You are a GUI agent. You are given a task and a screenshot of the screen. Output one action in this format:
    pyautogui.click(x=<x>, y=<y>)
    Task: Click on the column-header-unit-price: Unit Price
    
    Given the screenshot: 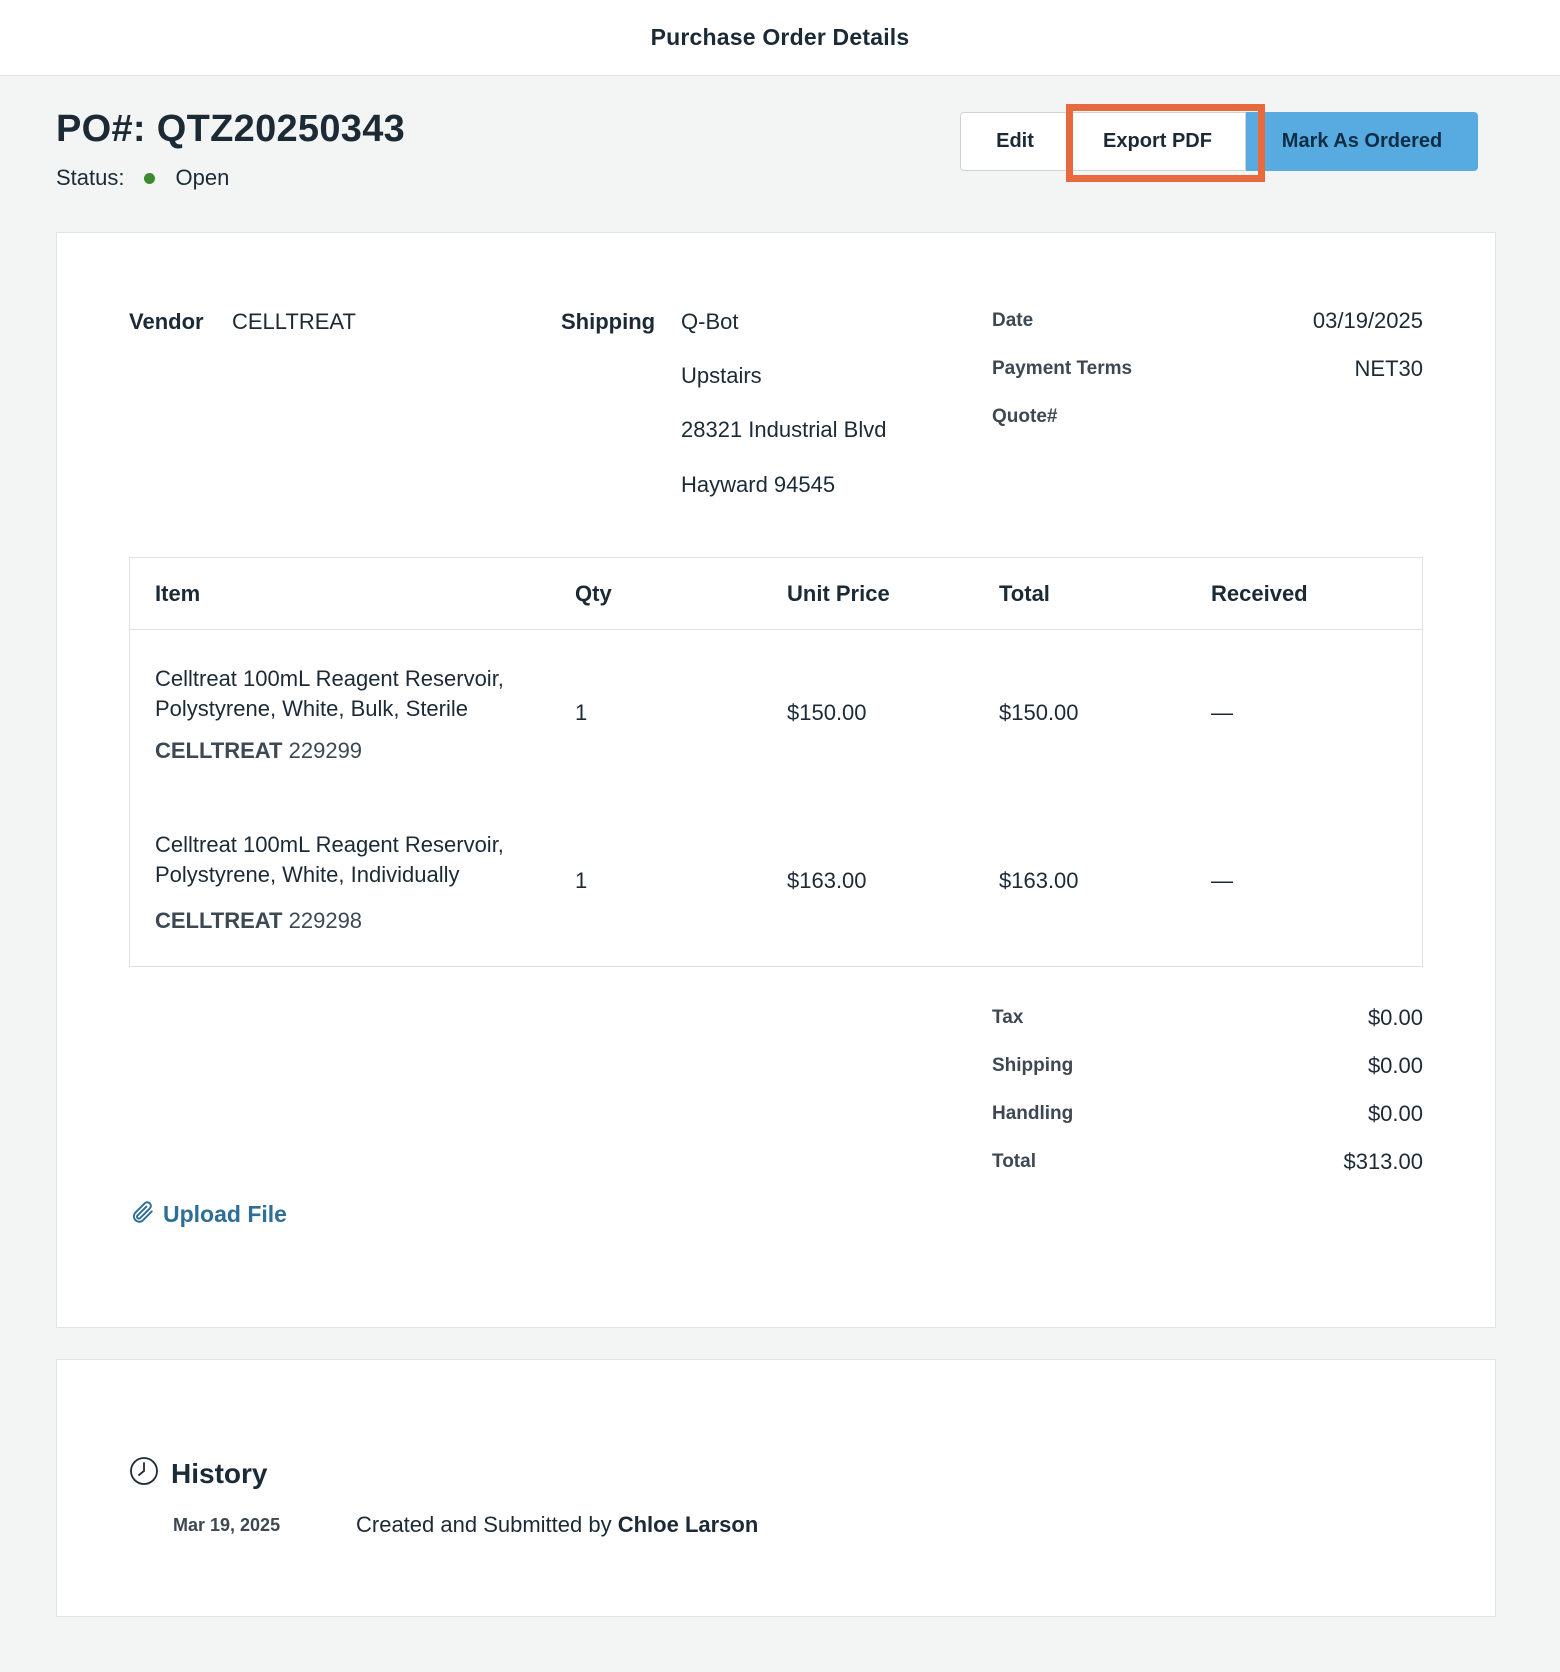 What is the action you would take?
    pyautogui.click(x=838, y=593)
    